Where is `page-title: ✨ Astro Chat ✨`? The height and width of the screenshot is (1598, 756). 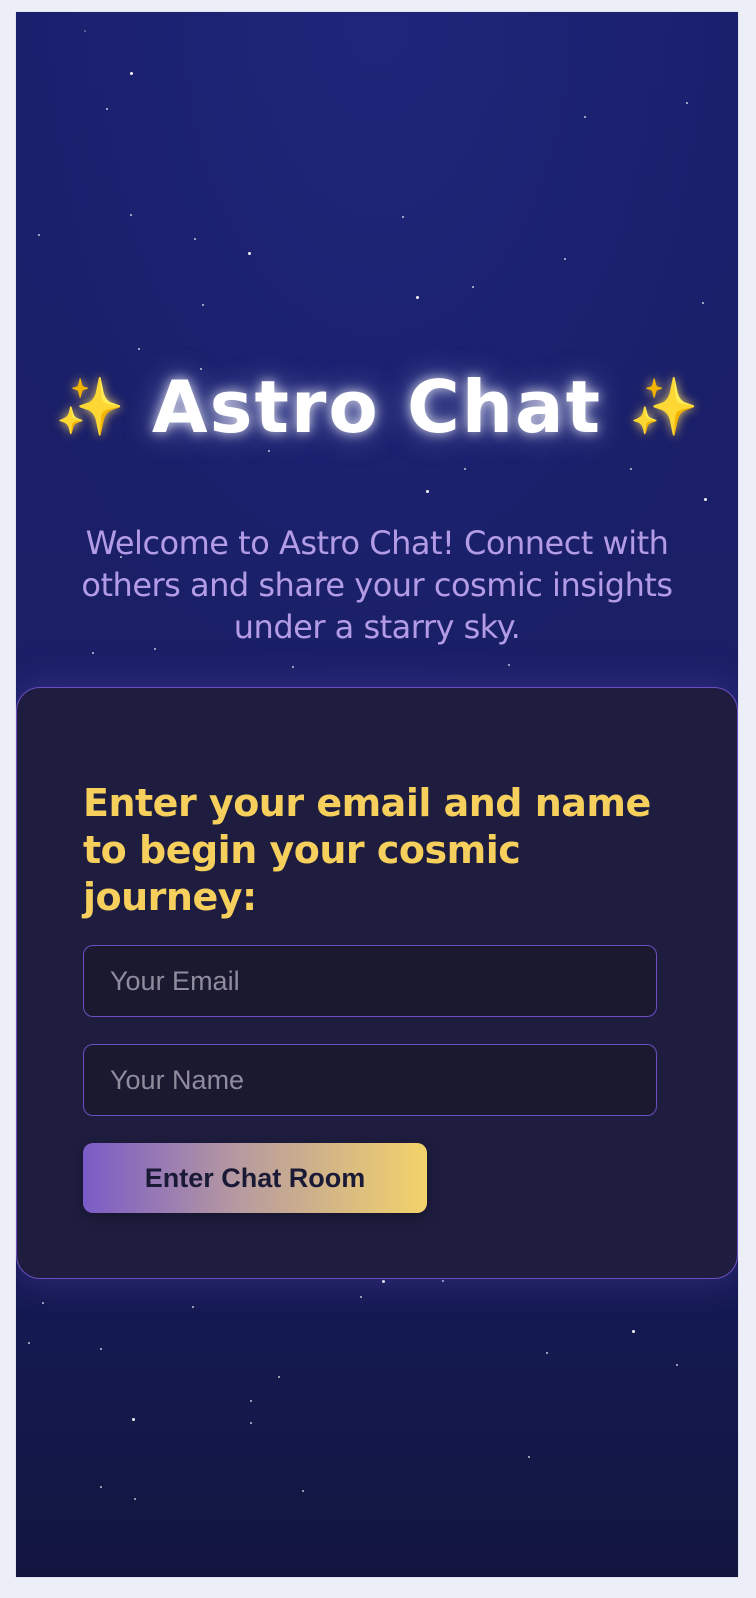
page-title: ✨ Astro Chat ✨ is located at coordinates (377, 407).